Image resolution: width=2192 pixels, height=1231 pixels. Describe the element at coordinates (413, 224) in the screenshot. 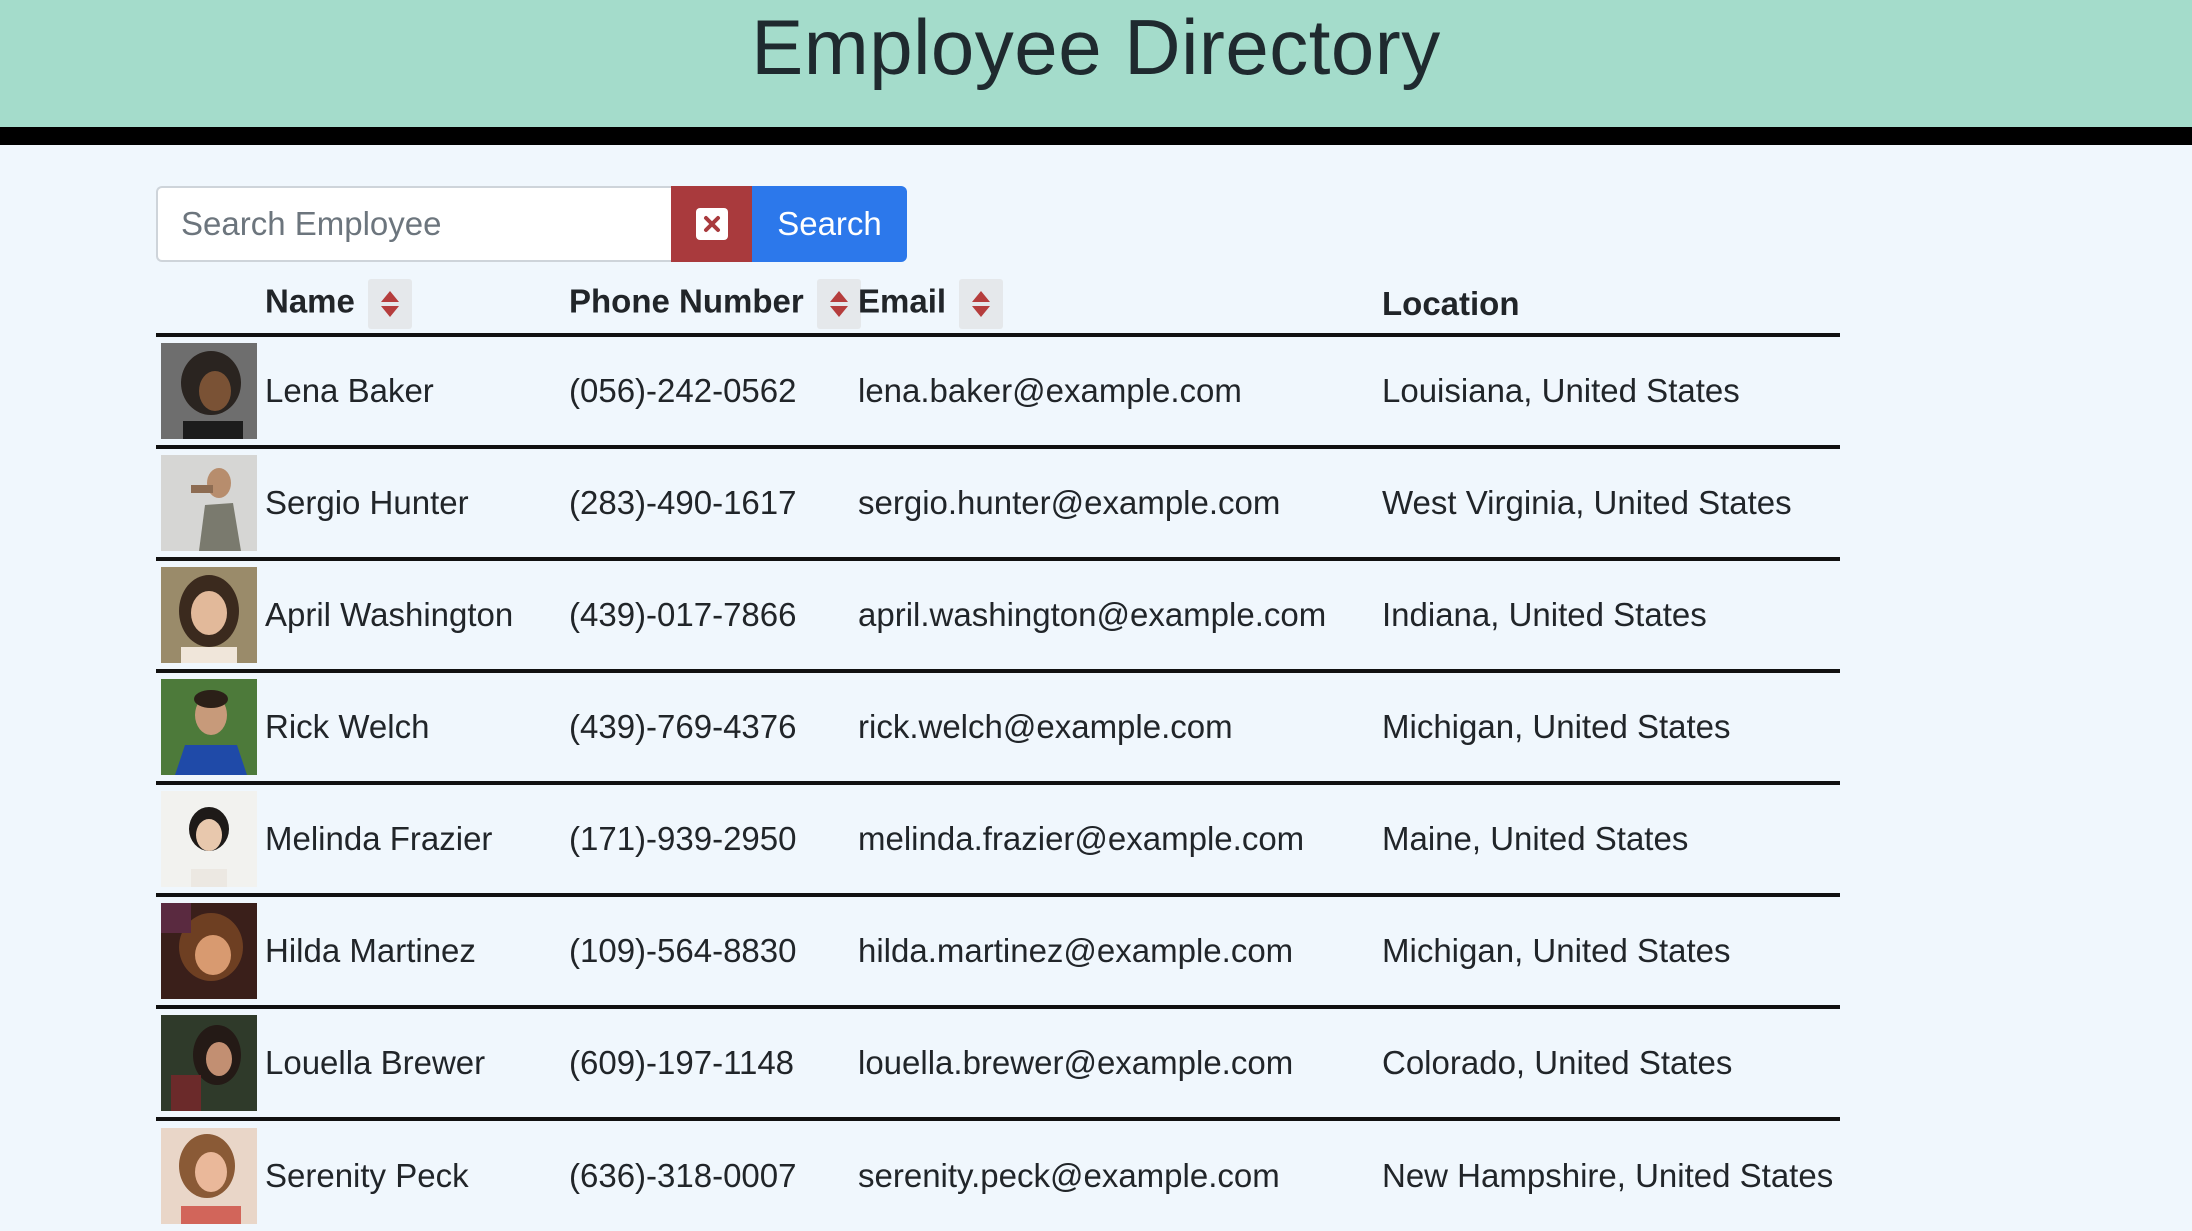

I see `search-input` at that location.